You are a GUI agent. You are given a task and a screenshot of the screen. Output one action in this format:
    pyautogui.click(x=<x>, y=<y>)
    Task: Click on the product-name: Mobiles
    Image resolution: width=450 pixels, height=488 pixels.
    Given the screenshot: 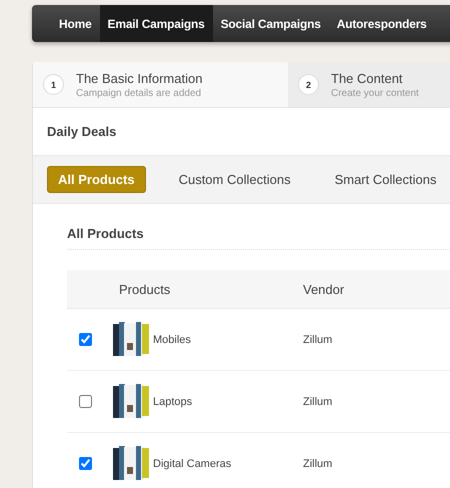 What is the action you would take?
    pyautogui.click(x=172, y=340)
    